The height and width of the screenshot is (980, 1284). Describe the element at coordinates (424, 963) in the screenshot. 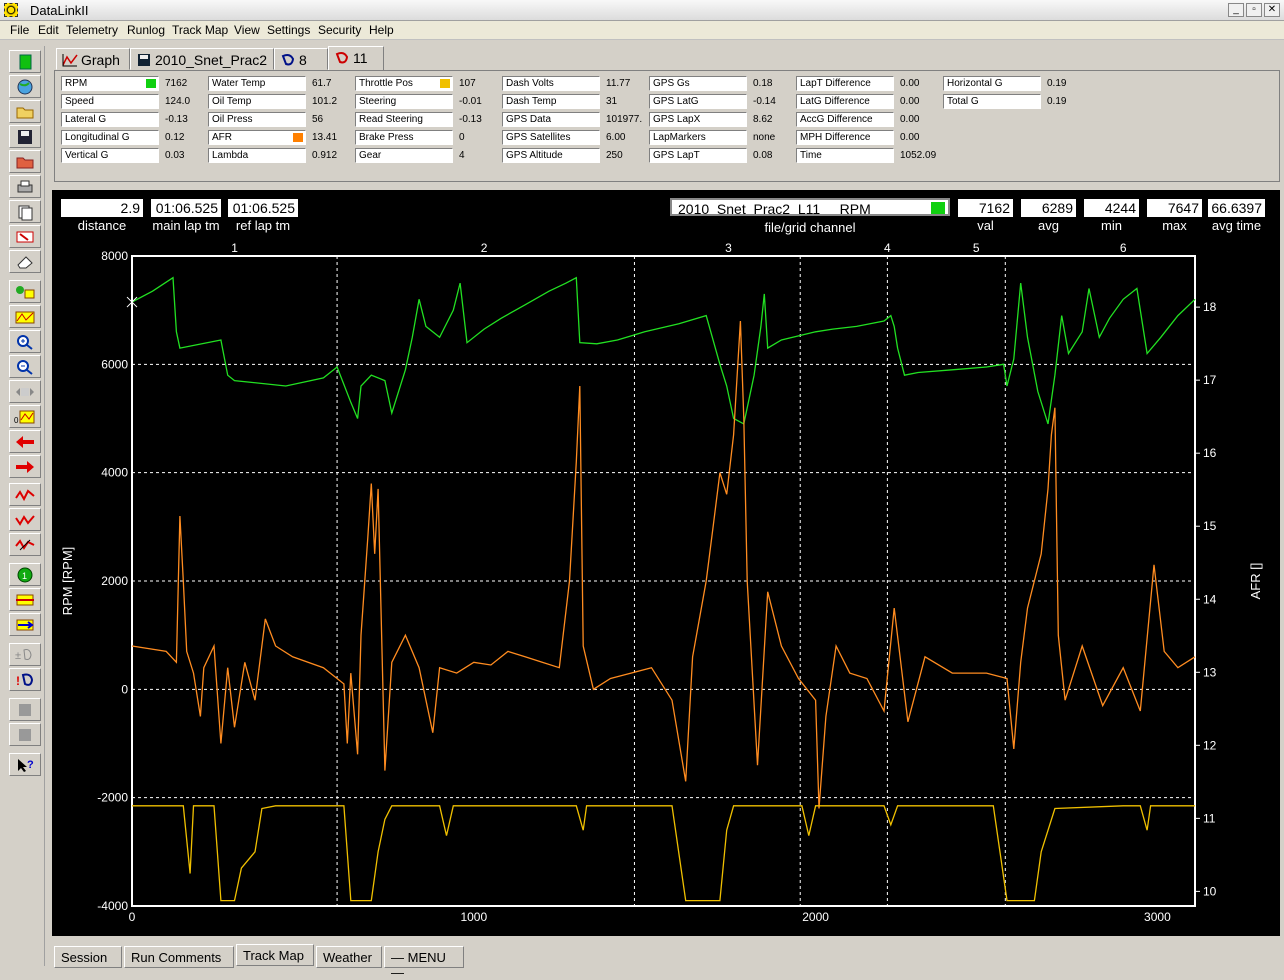

I see `bottom-tab-menu: — MENU —` at that location.